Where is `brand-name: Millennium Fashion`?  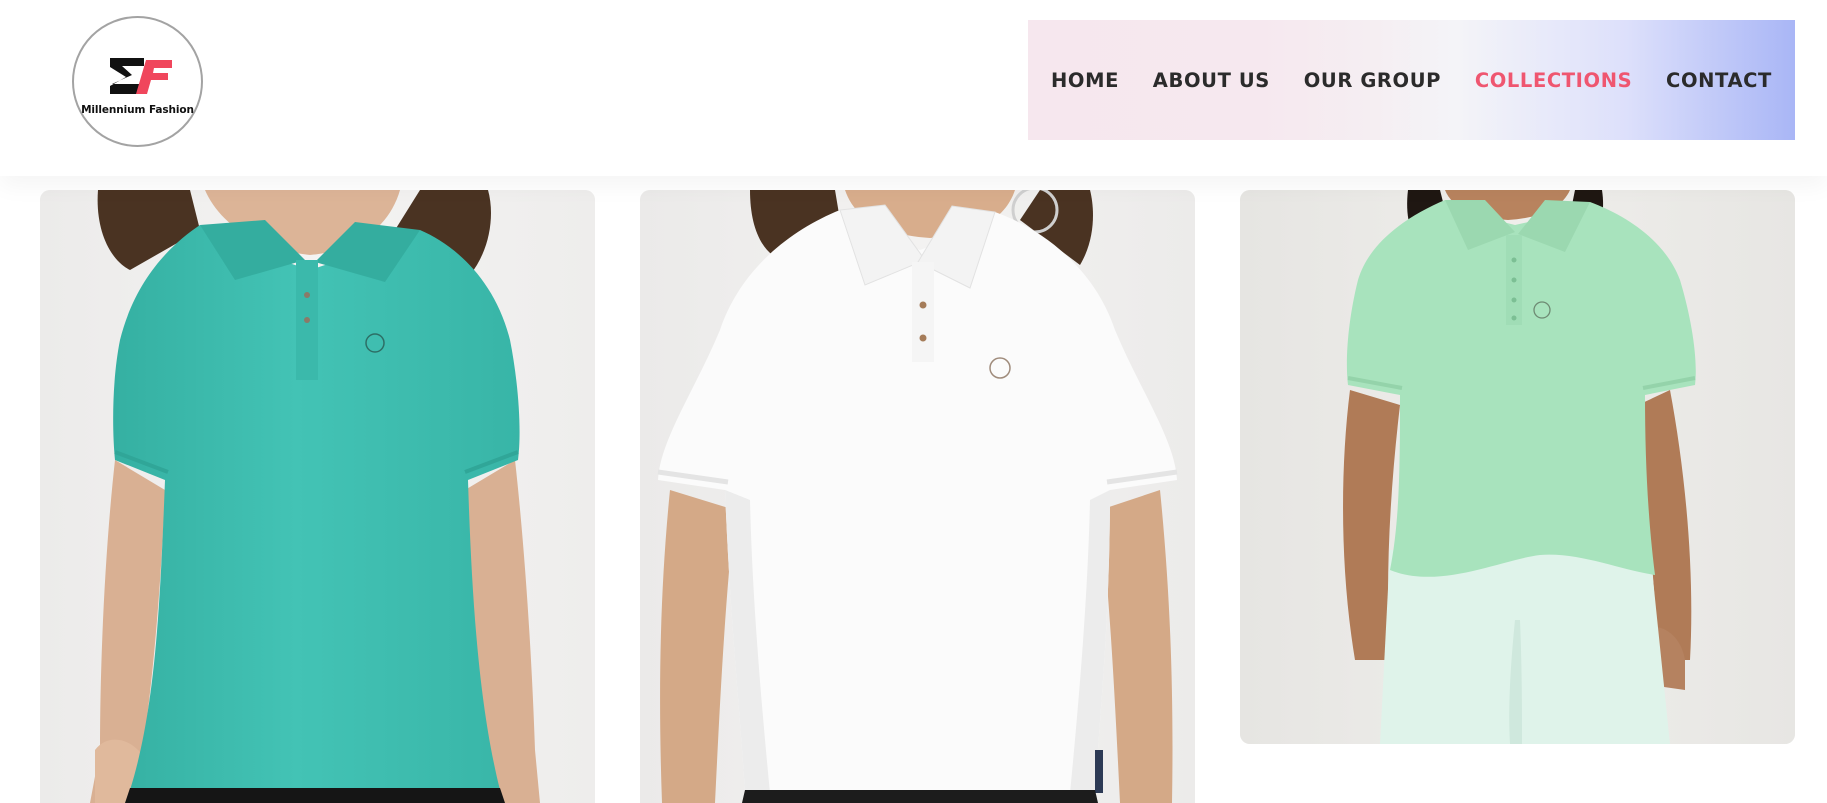 brand-name: Millennium Fashion is located at coordinates (137, 110).